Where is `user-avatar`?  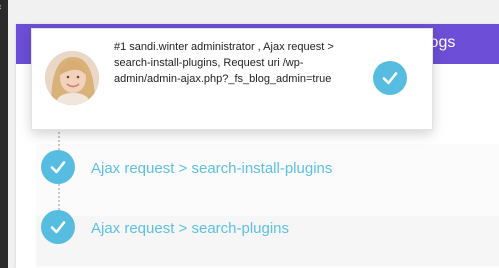
user-avatar is located at coordinates (72, 78).